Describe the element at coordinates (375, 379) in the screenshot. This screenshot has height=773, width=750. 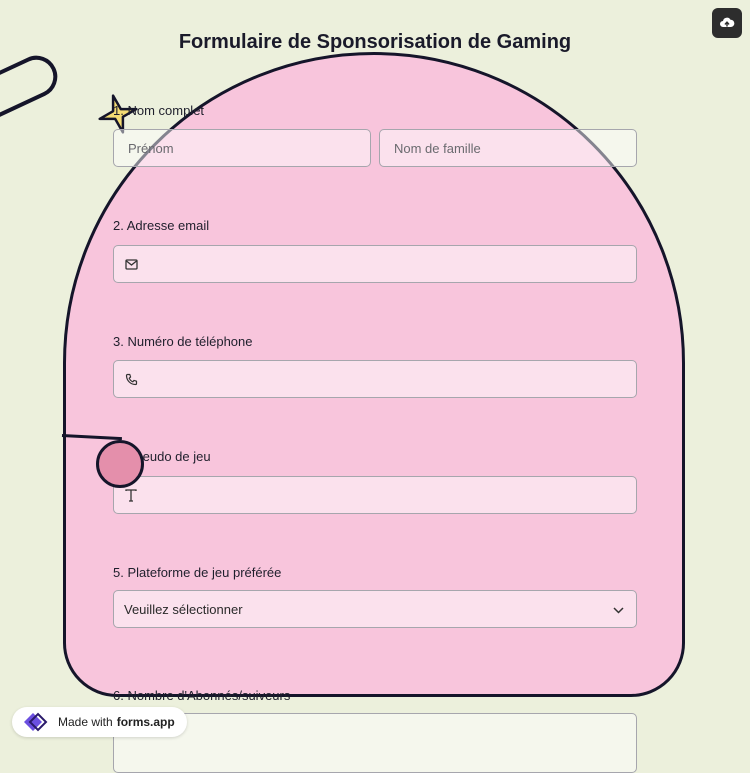
I see `phone-input` at that location.